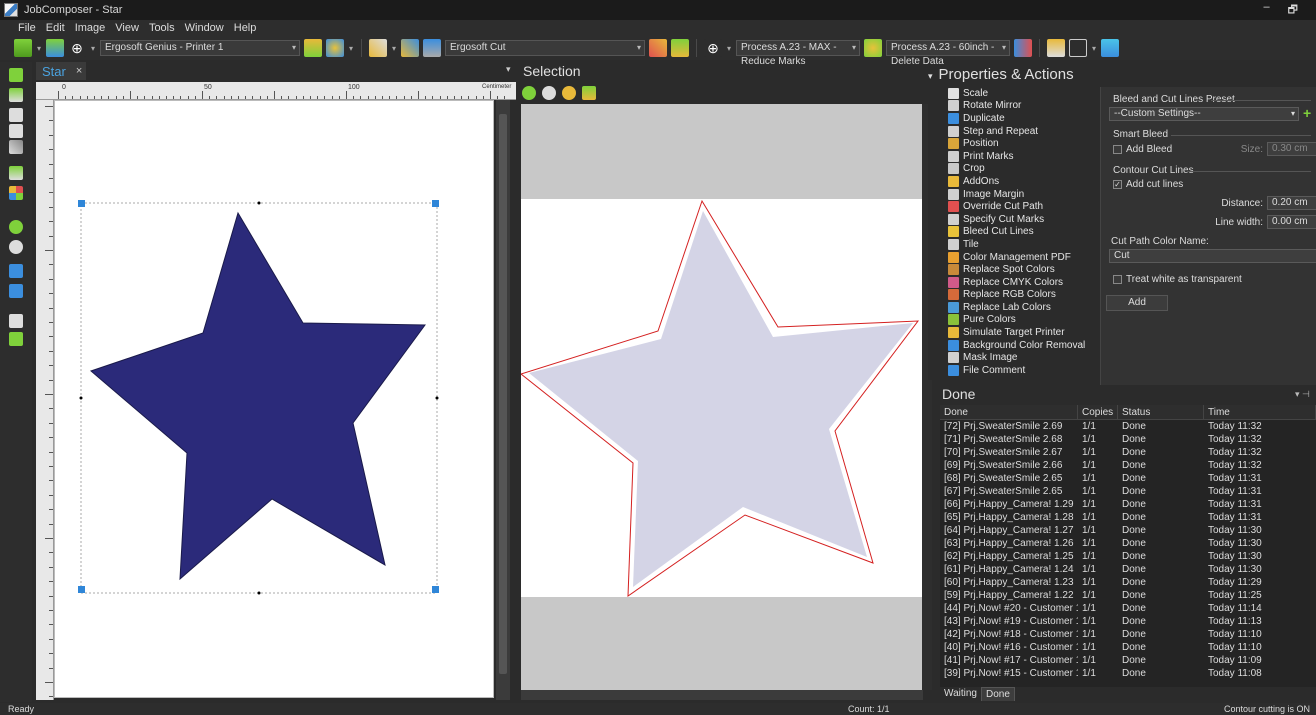  Describe the element at coordinates (1023, 169) in the screenshot. I see `action-item: Crop` at that location.